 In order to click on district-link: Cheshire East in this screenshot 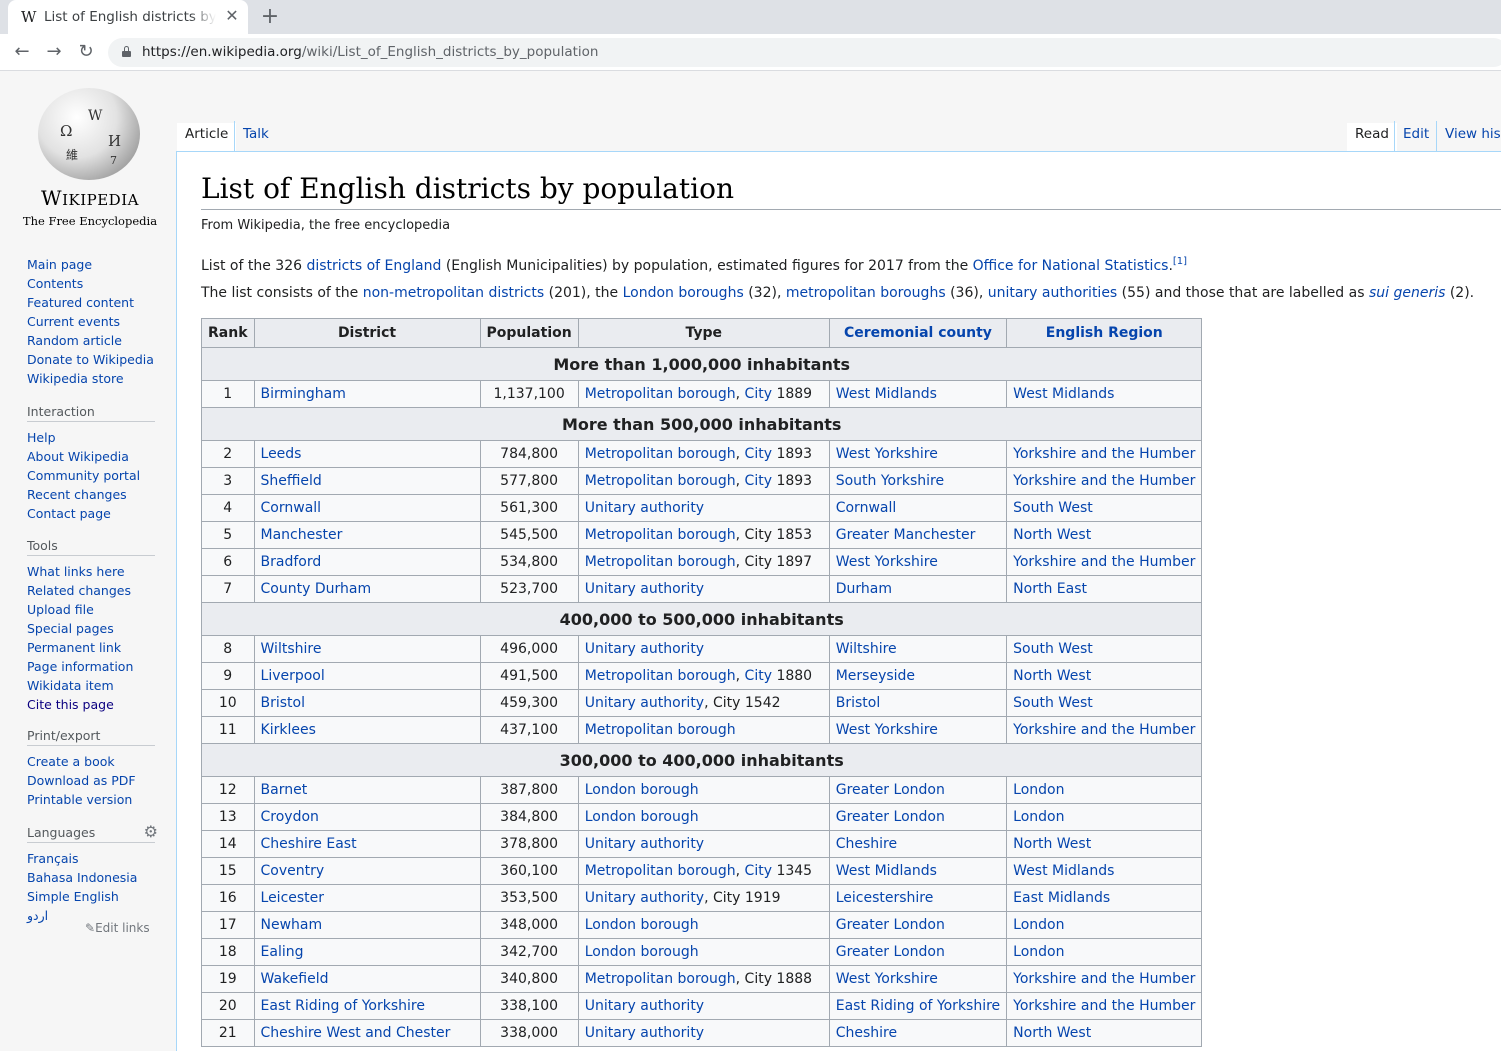, I will do `click(309, 844)`.